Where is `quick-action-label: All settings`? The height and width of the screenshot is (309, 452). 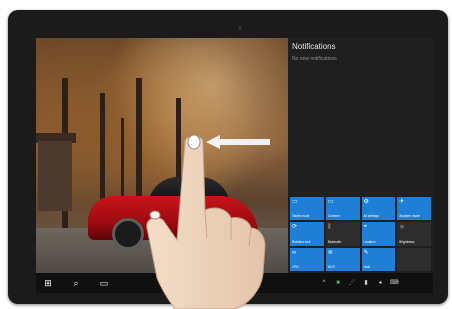
quick-action-label: All settings is located at coordinates (371, 216).